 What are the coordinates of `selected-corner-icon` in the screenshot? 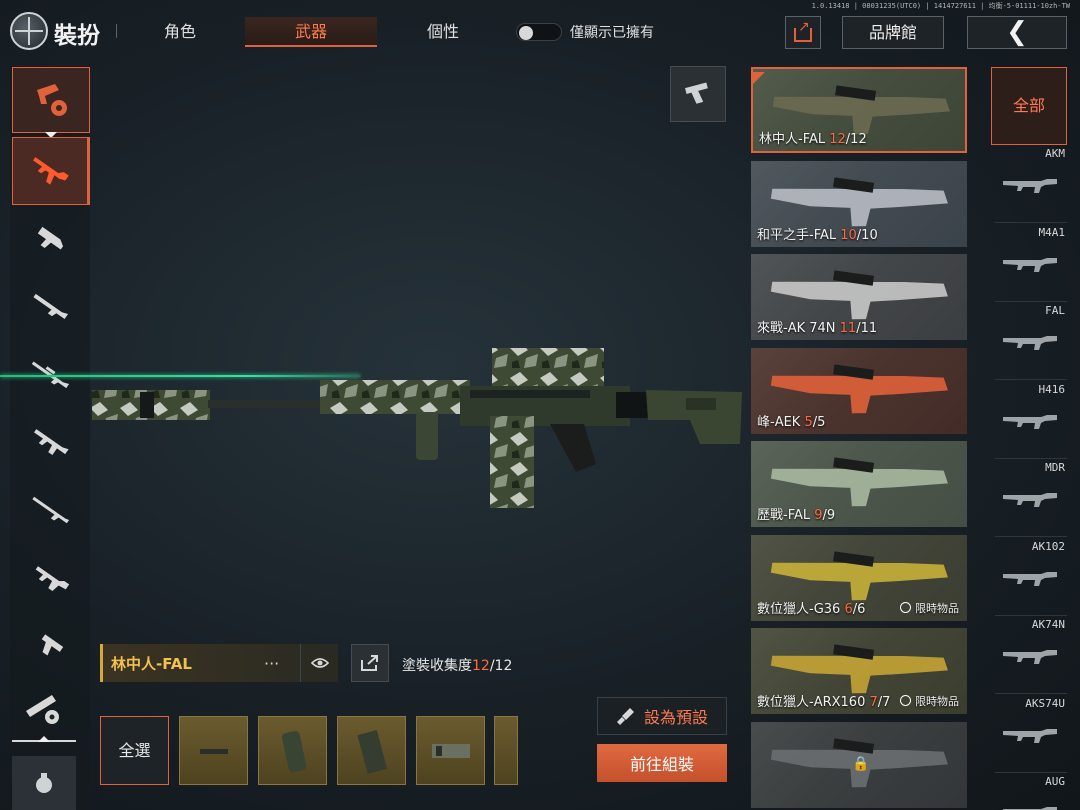 It's located at (759, 78).